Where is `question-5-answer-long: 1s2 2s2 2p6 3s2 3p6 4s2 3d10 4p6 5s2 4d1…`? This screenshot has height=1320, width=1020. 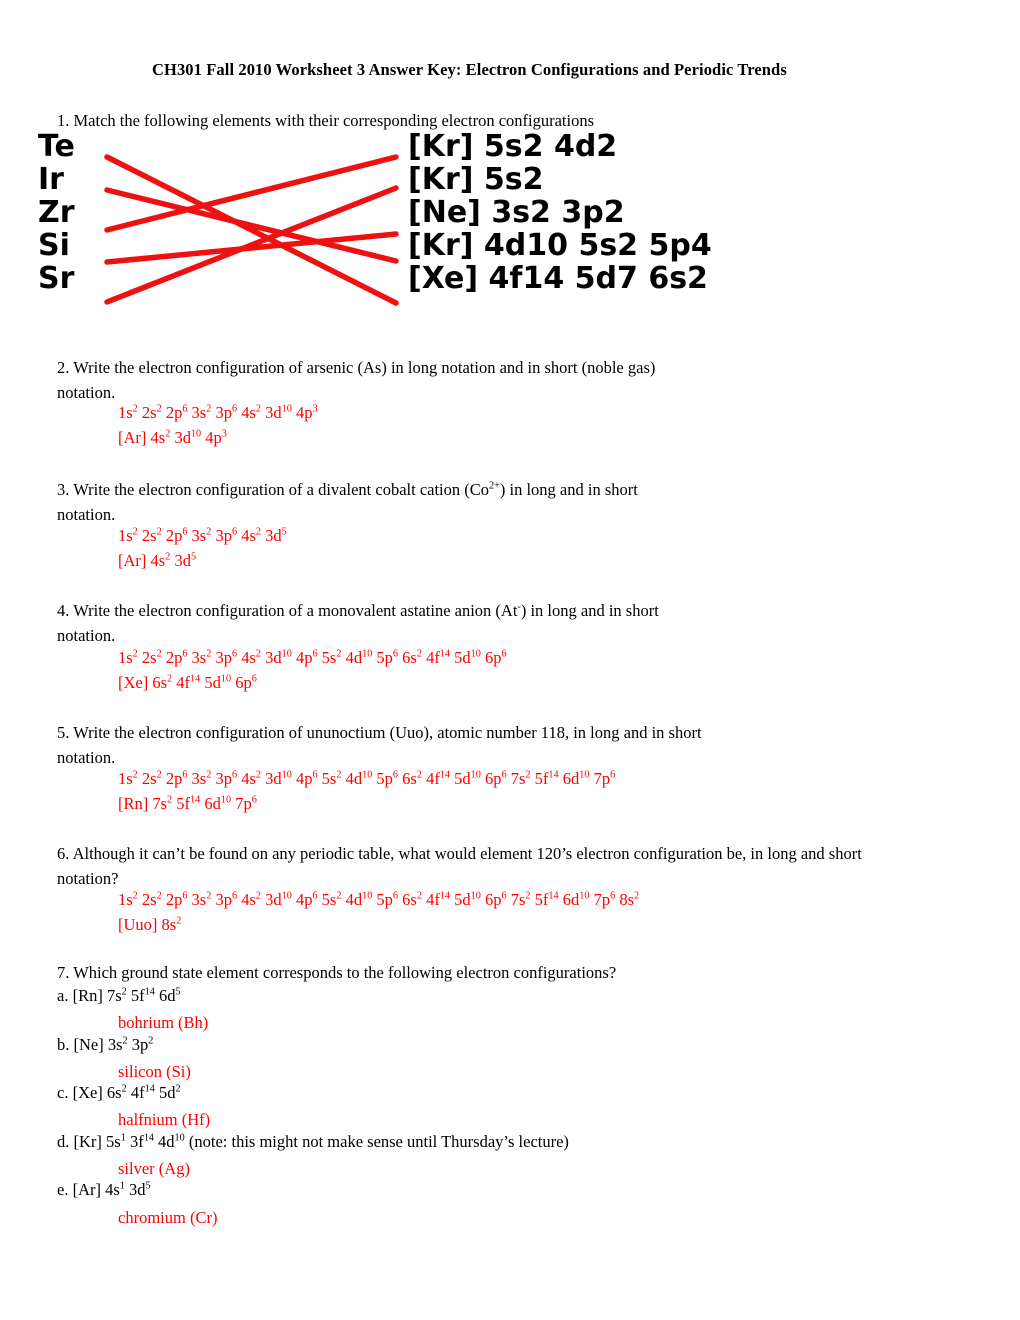 question-5-answer-long: 1s2 2s2 2p6 3s2 3p6 4s2 3d10 4p6 5s2 4d1… is located at coordinates (367, 778).